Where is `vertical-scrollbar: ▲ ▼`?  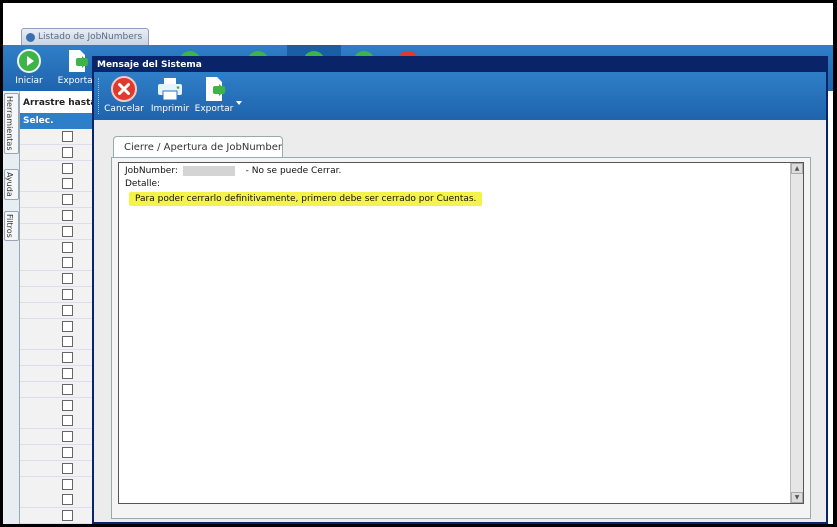
vertical-scrollbar: ▲ ▼ is located at coordinates (796, 333).